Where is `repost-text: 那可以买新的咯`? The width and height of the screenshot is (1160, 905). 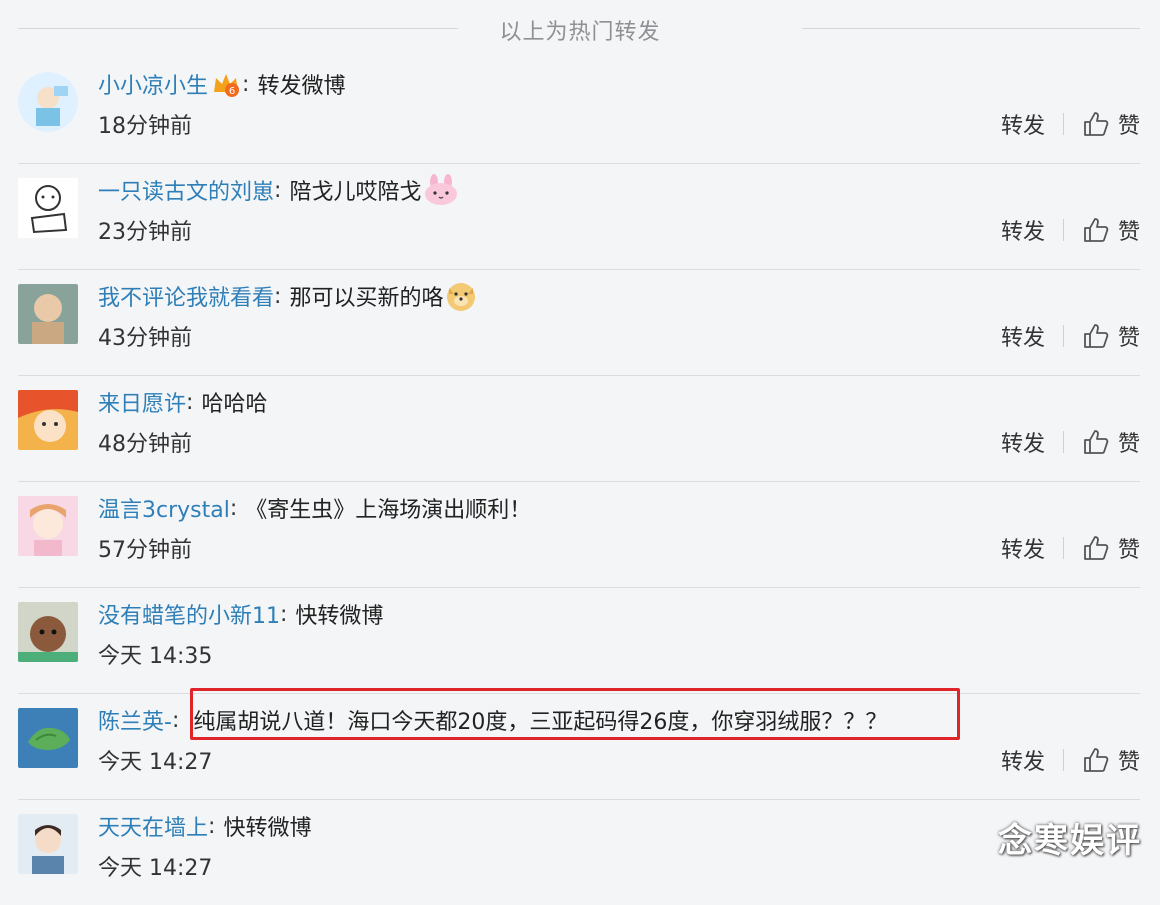
repost-text: 那可以买新的咯 is located at coordinates (366, 298).